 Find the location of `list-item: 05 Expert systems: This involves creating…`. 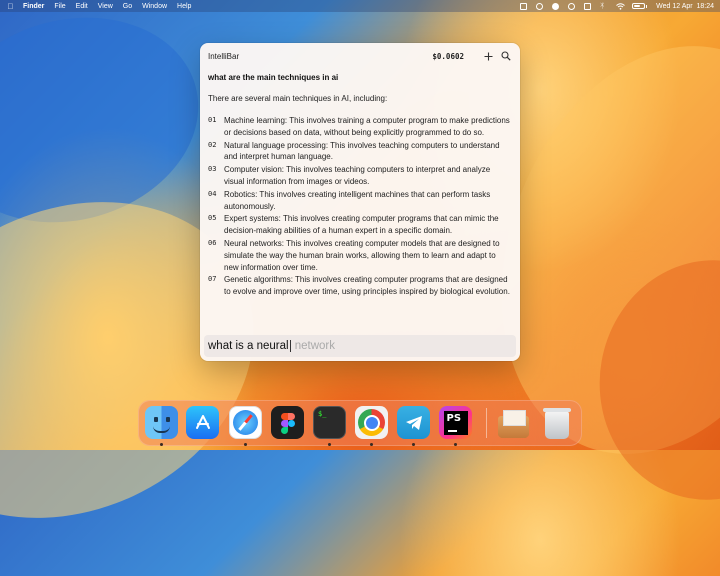

list-item: 05 Expert systems: This involves creating… is located at coordinates (353, 225).